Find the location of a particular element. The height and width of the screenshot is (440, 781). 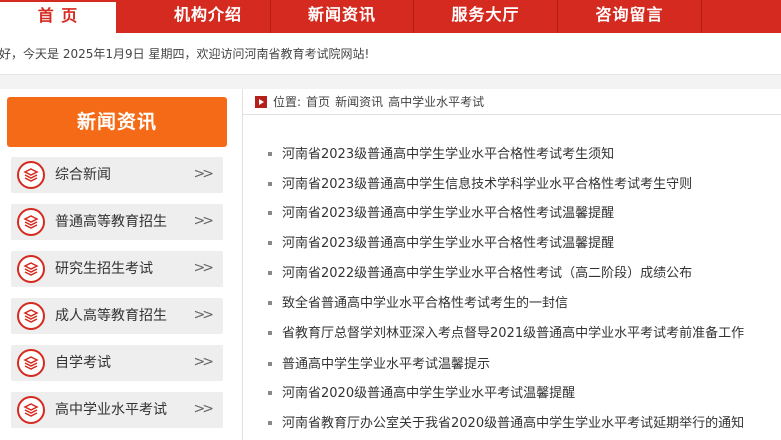

sidebar-item-self-study-exam: 自学考试 >> is located at coordinates (117, 363).